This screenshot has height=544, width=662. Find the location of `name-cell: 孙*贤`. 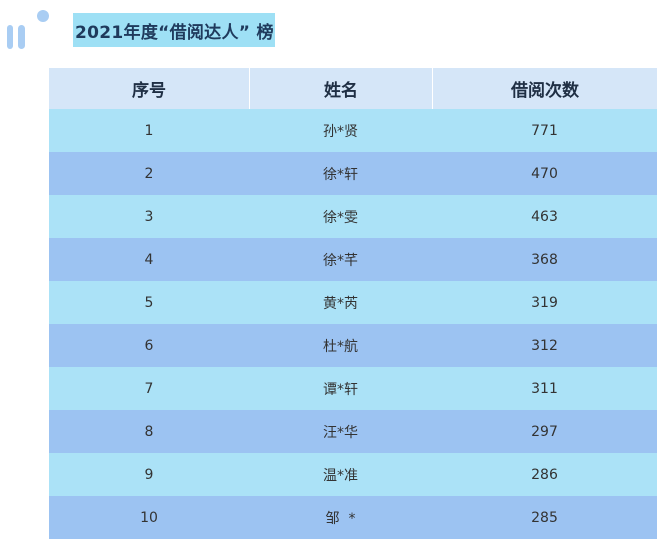

name-cell: 孙*贤 is located at coordinates (340, 131).